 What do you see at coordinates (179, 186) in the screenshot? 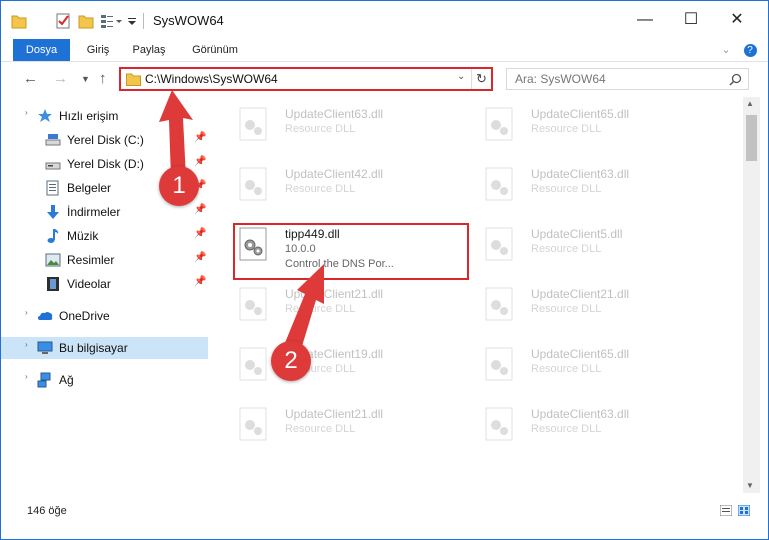
I see `step-badge-1: 1` at bounding box center [179, 186].